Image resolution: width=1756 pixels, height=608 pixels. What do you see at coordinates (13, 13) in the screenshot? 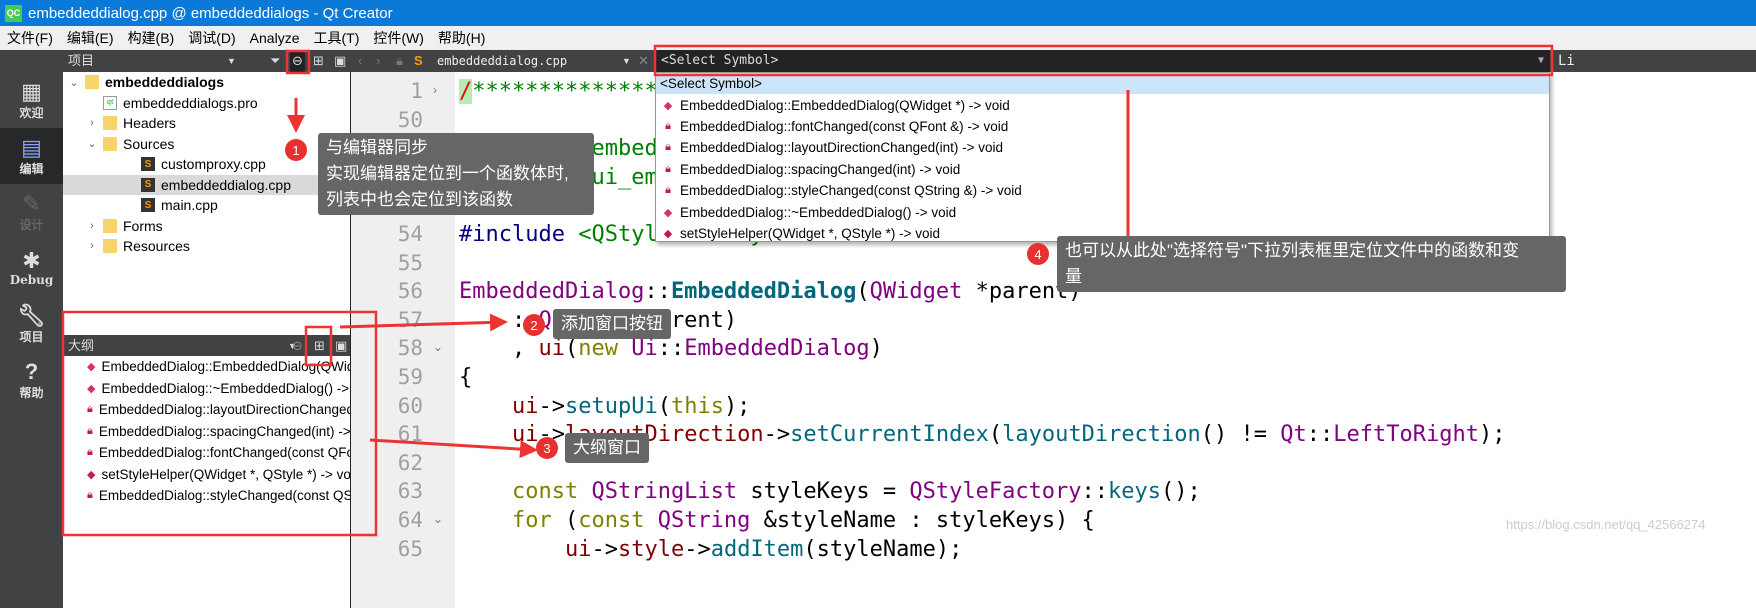
I see `qt-creator-logo-icon: QC` at bounding box center [13, 13].